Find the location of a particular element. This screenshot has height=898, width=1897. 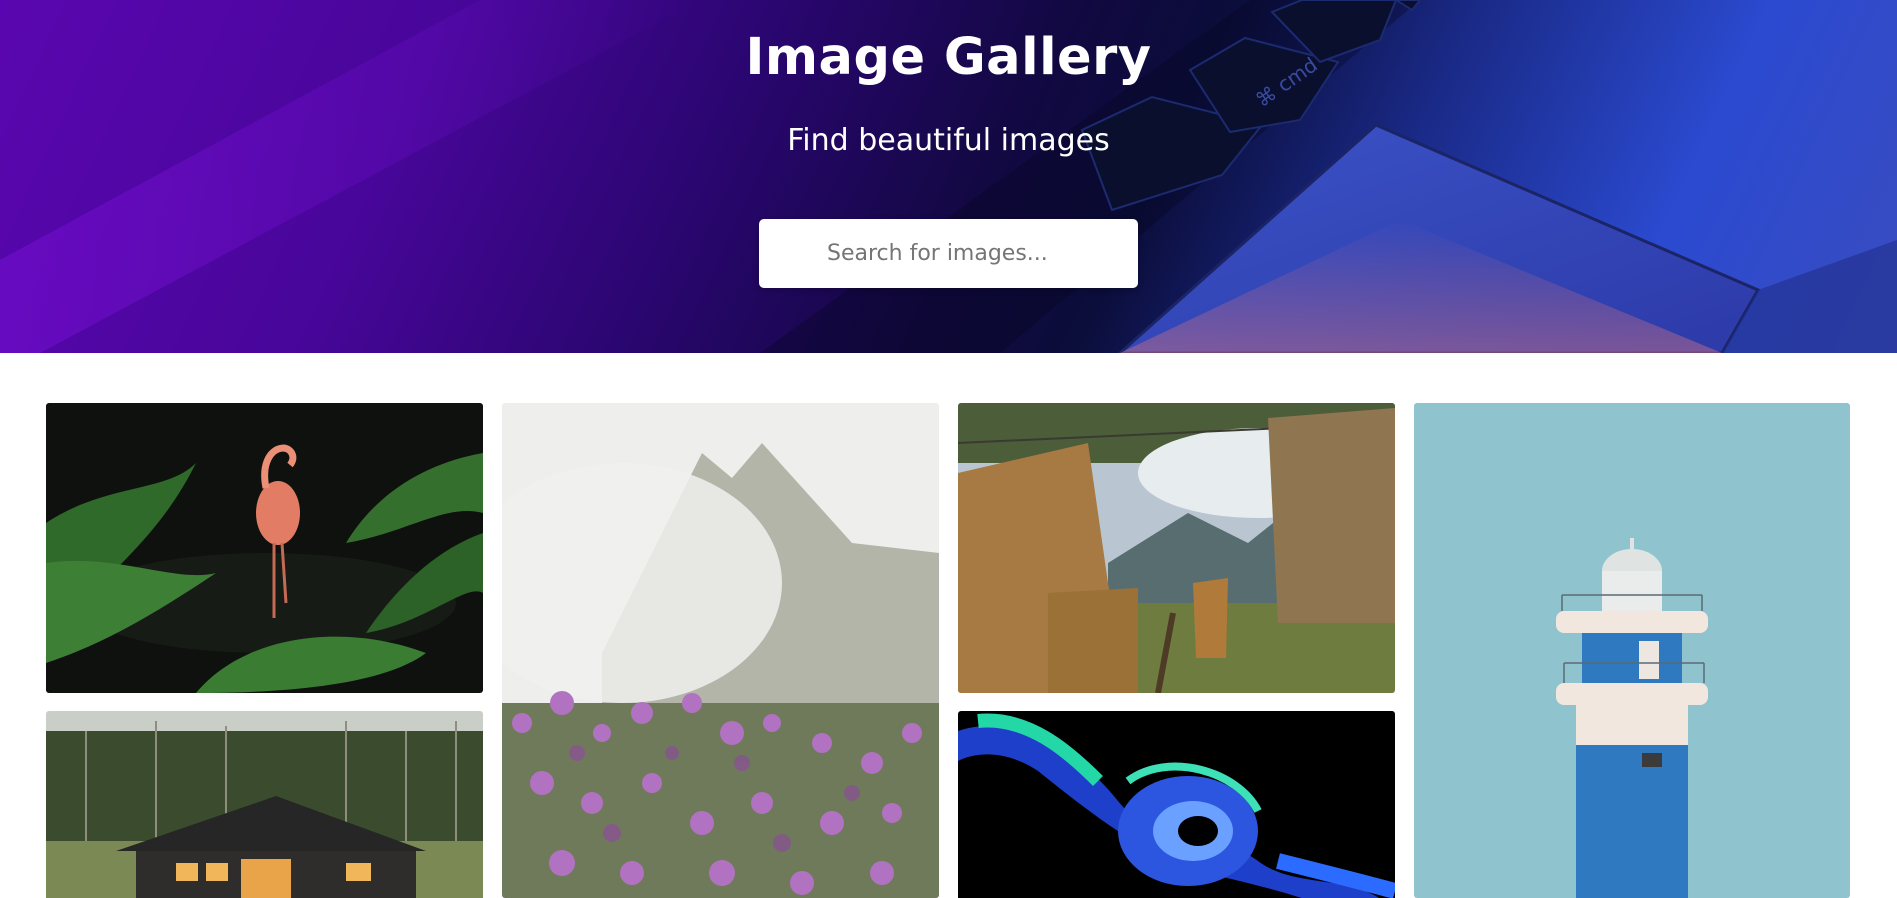

laundry-image is located at coordinates (1176, 548).